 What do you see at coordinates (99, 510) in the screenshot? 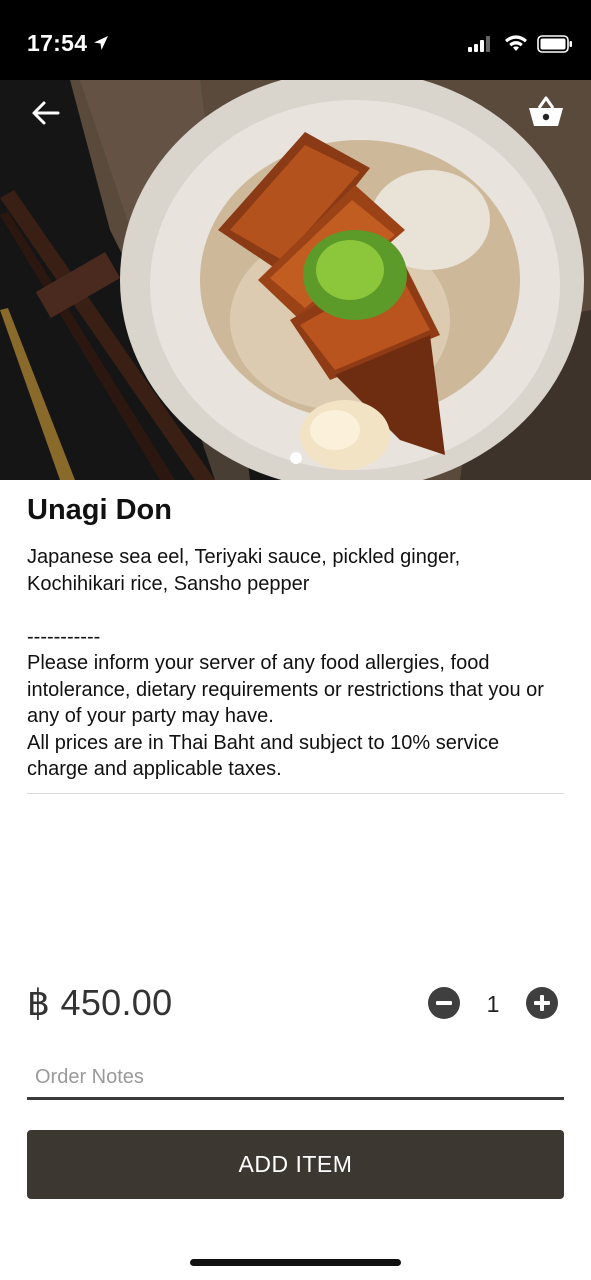
I see `item-title: Unagi Don` at bounding box center [99, 510].